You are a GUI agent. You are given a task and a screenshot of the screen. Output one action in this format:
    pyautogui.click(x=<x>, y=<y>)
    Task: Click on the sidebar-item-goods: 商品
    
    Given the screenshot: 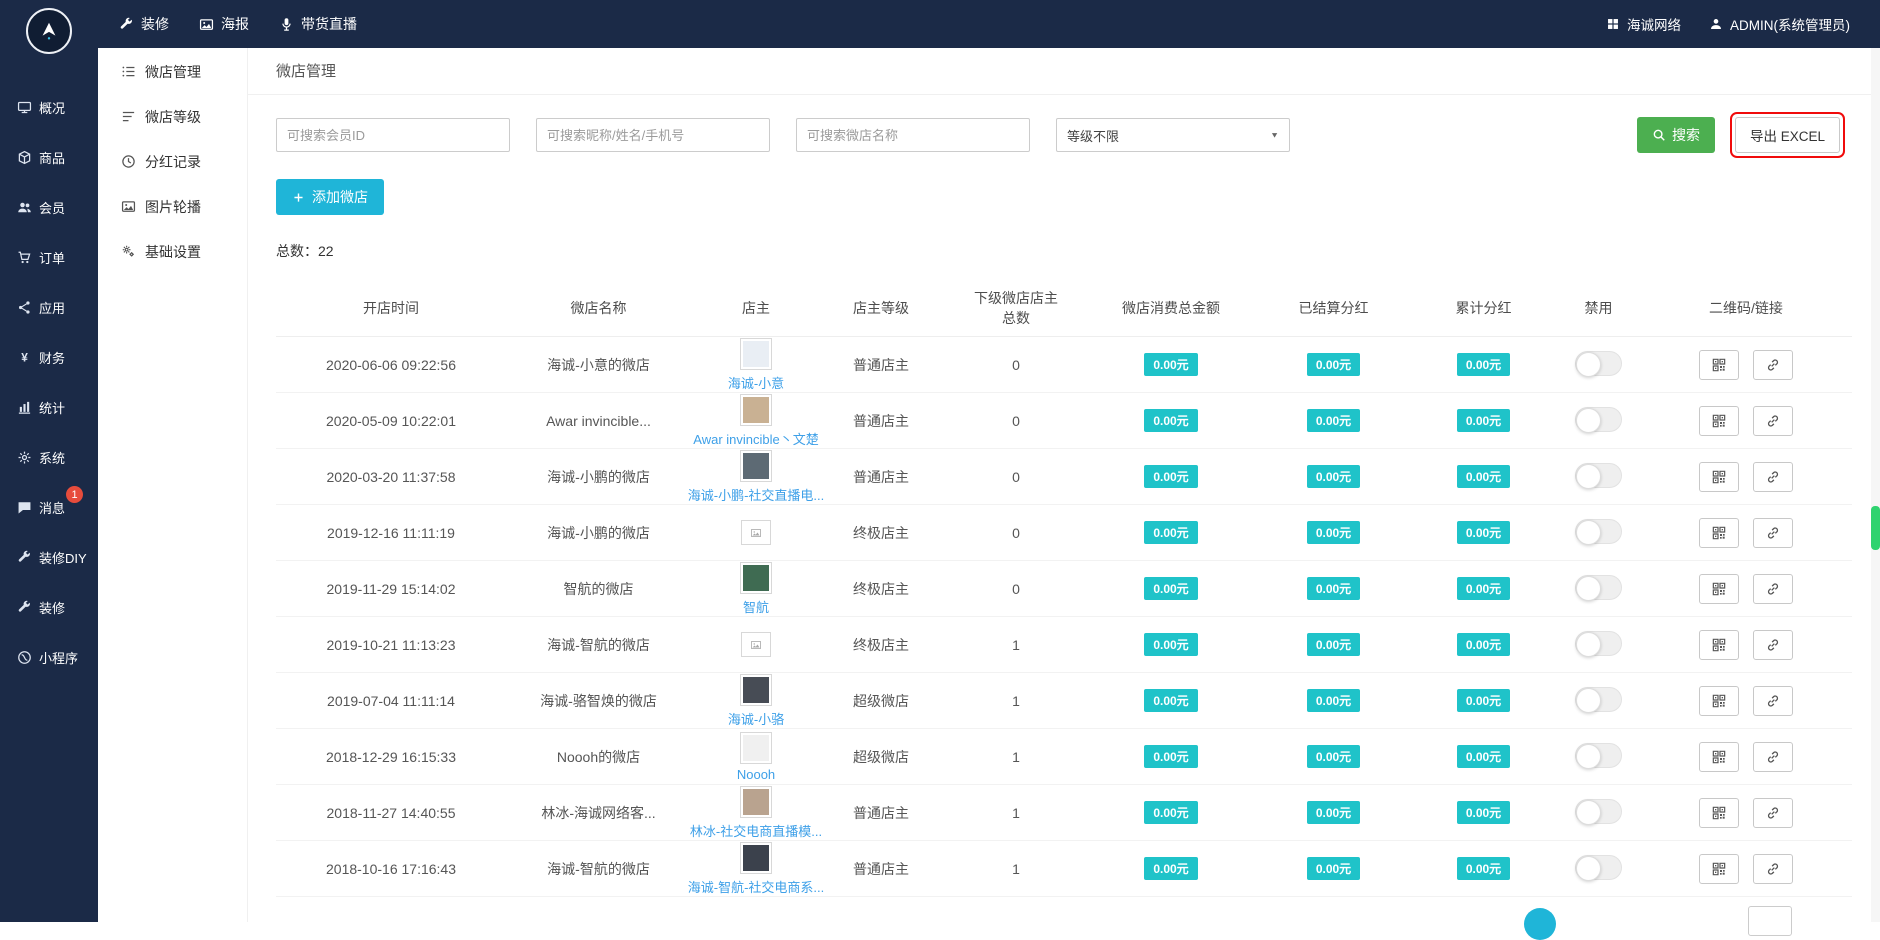 What is the action you would take?
    pyautogui.click(x=49, y=157)
    